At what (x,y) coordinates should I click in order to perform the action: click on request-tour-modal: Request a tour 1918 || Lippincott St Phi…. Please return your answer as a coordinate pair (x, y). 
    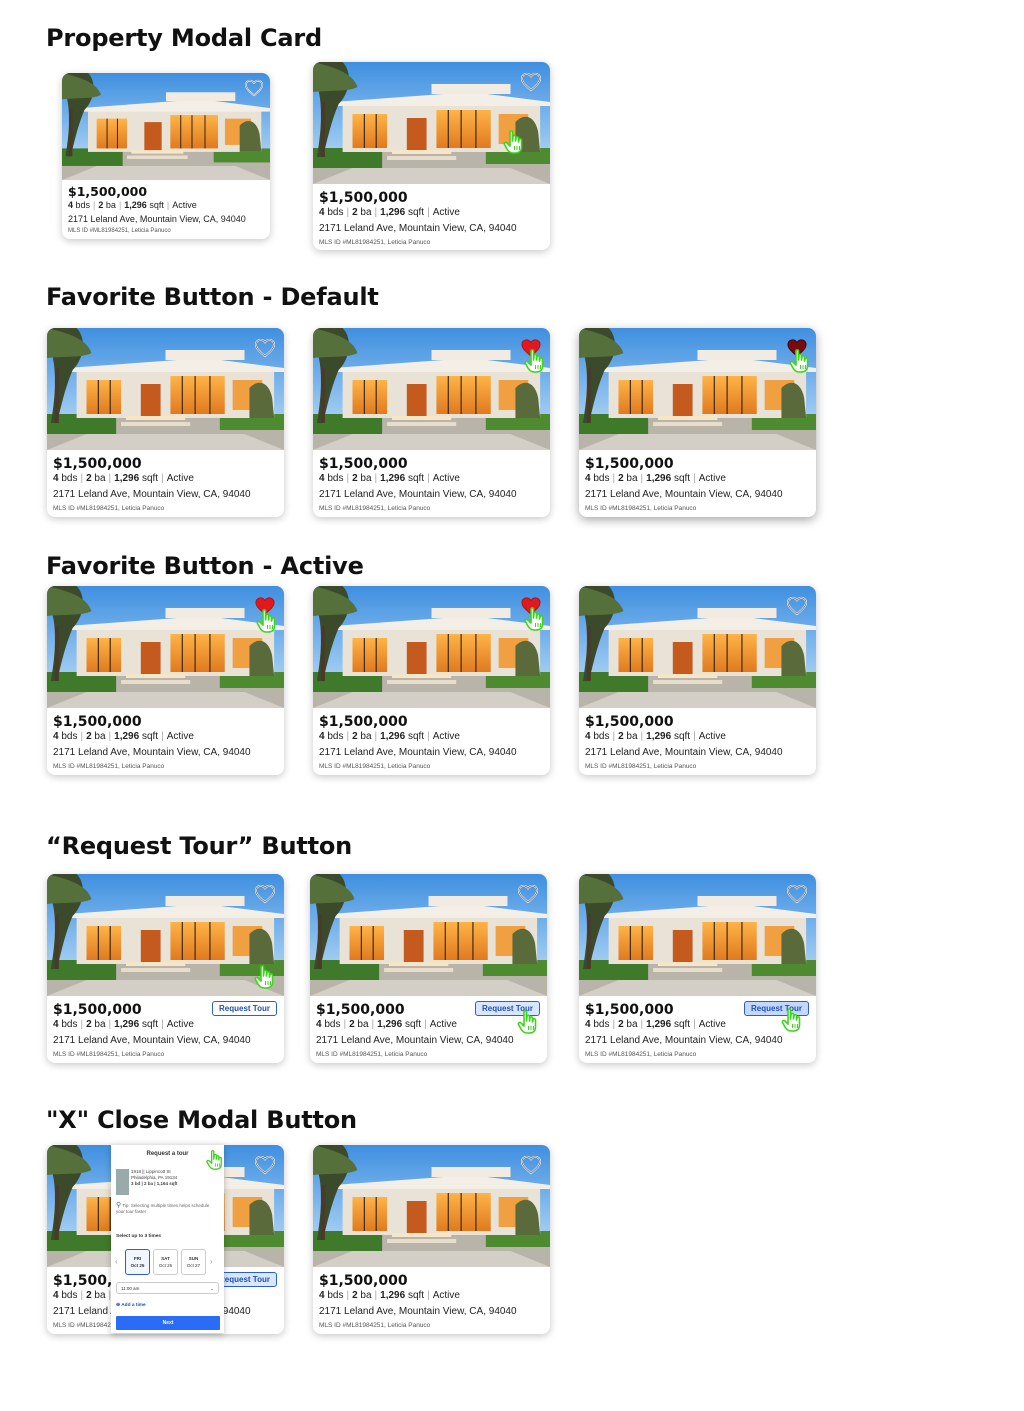
    Looking at the image, I should click on (167, 1239).